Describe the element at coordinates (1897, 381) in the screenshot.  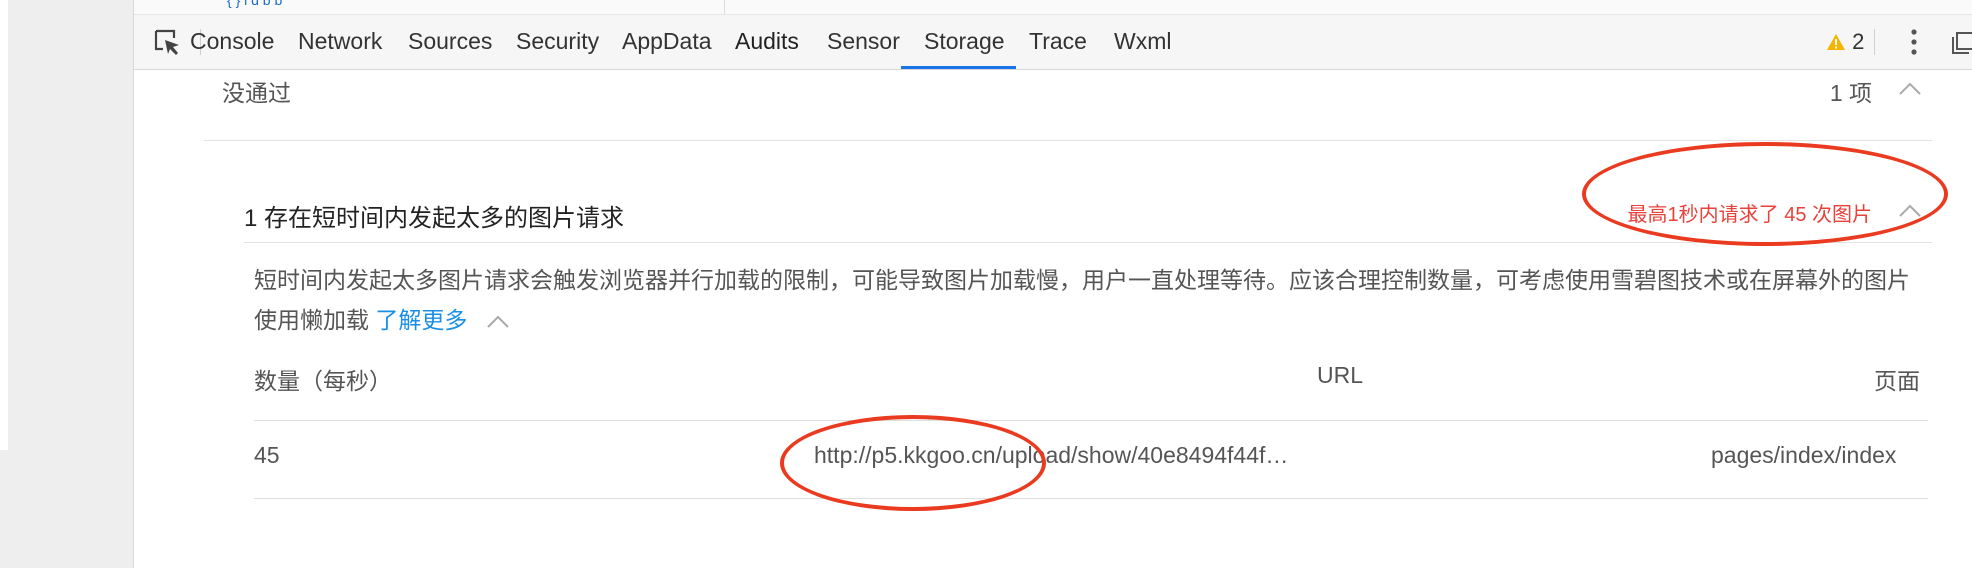
I see `column-header-page: 页面` at that location.